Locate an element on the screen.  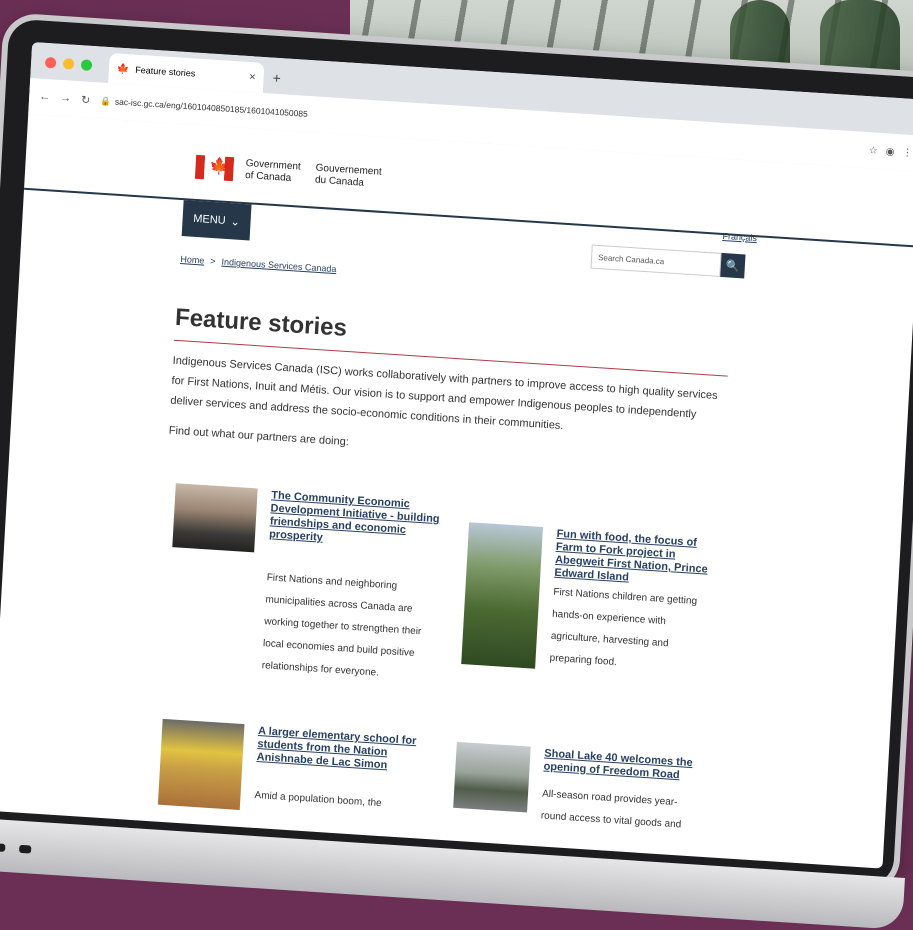
minimize-window-button is located at coordinates (68, 64).